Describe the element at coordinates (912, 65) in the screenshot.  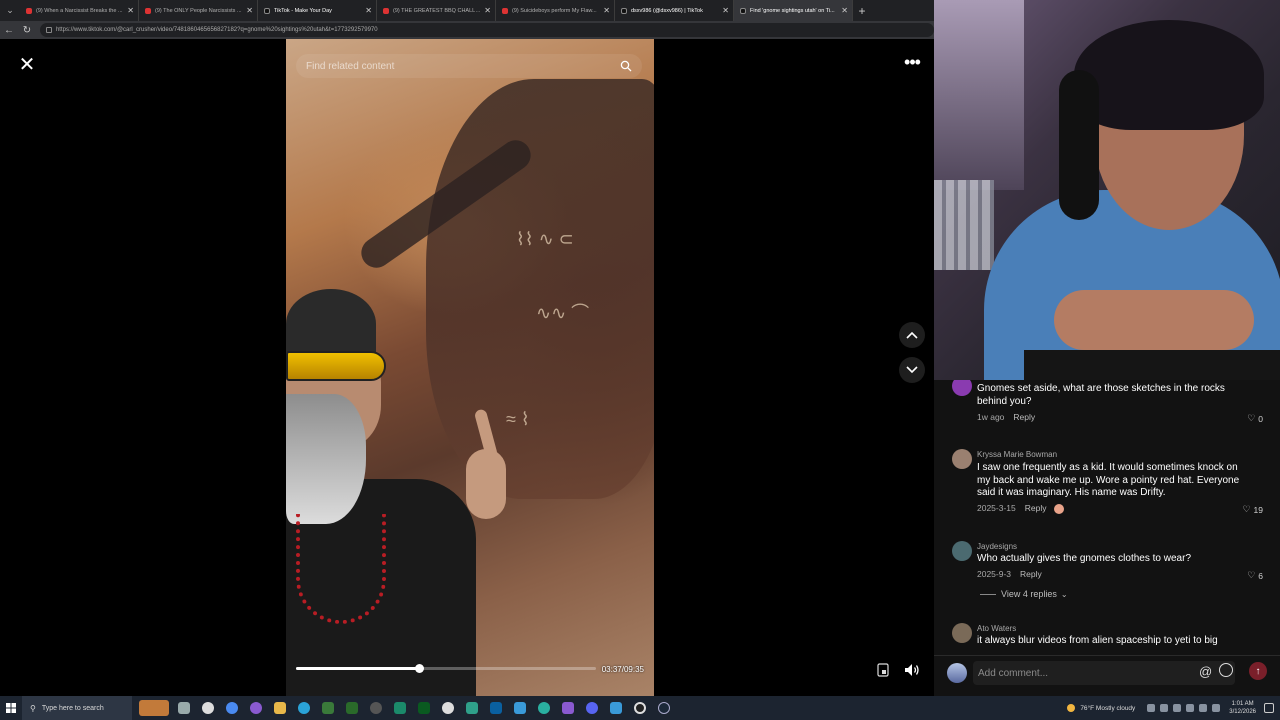
I see `more-options-icon: •••` at that location.